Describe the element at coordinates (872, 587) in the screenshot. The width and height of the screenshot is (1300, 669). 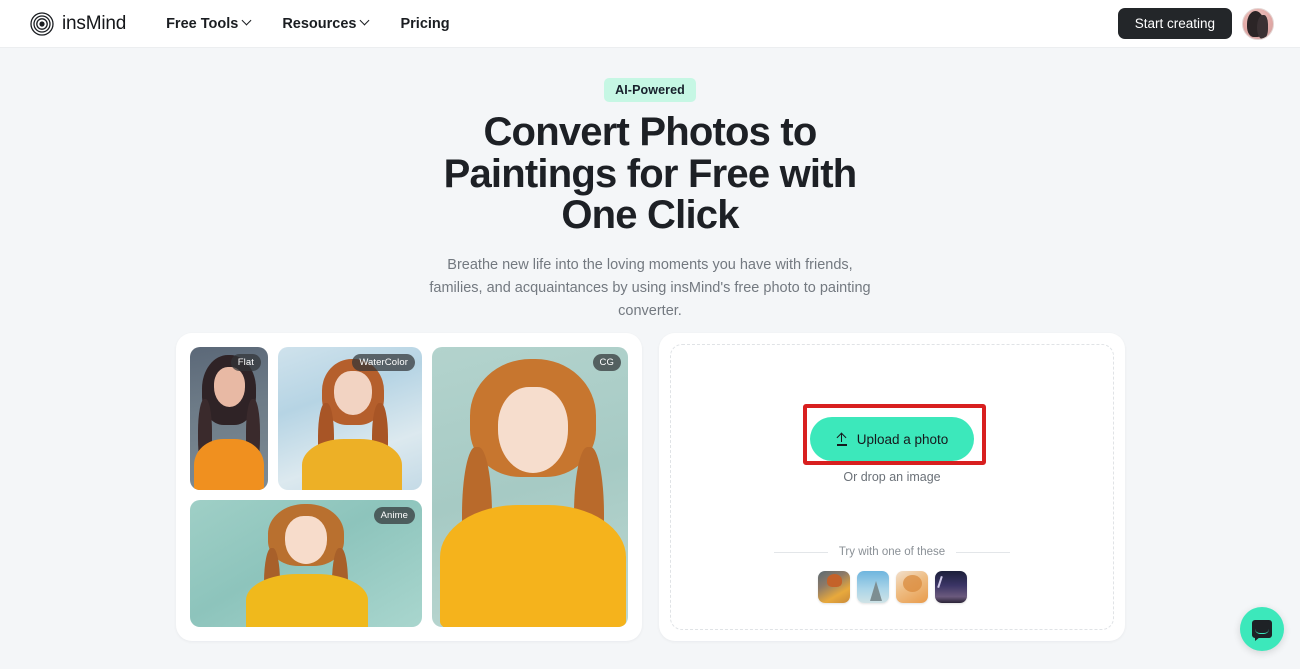
I see `sample-thumb-eiffel-tower` at that location.